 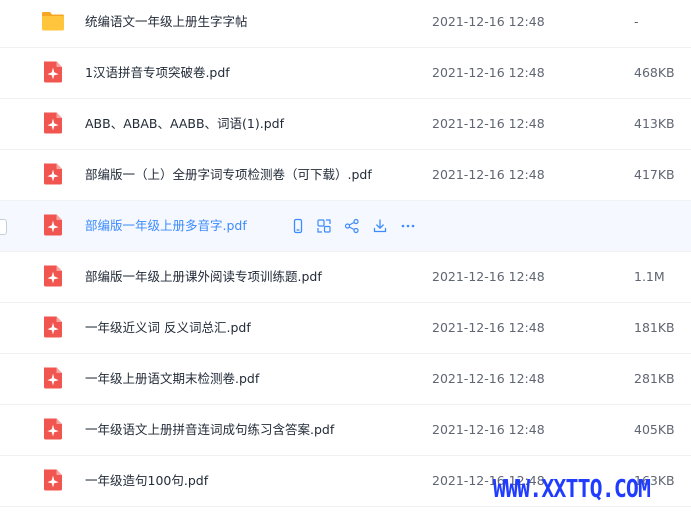 What do you see at coordinates (654, 378) in the screenshot?
I see `file-size: 281KB` at bounding box center [654, 378].